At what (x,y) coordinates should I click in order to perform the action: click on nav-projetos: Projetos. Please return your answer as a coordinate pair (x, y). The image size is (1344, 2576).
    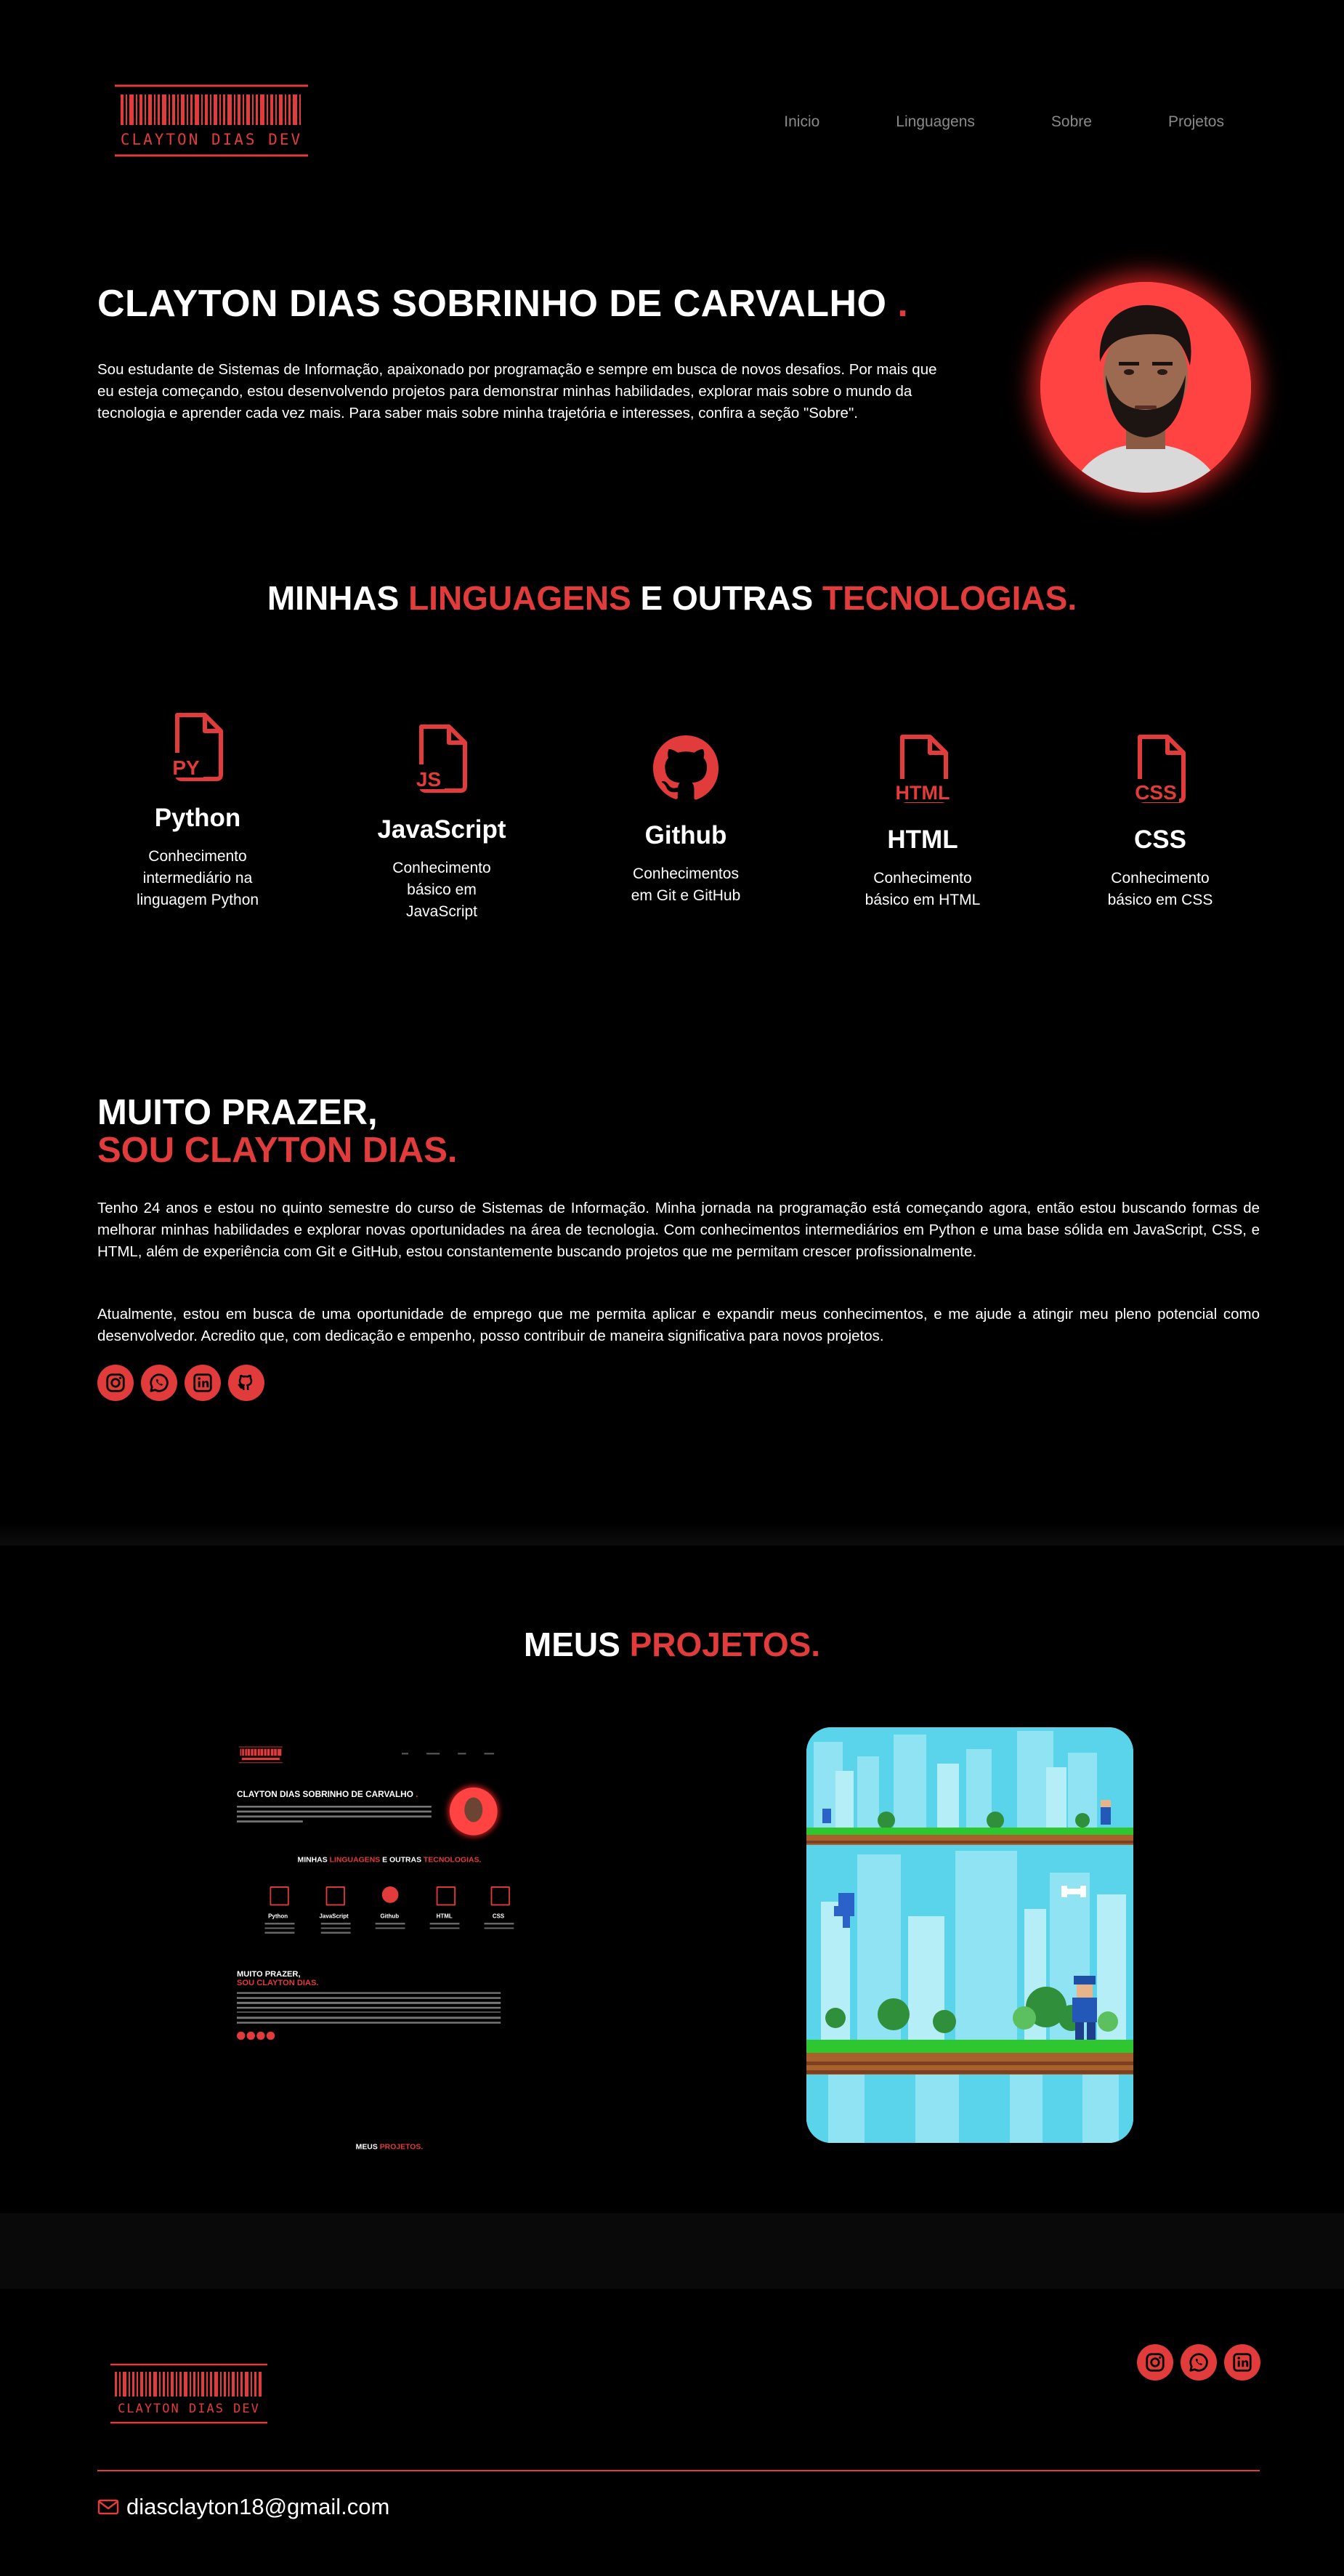
    Looking at the image, I should click on (1196, 122).